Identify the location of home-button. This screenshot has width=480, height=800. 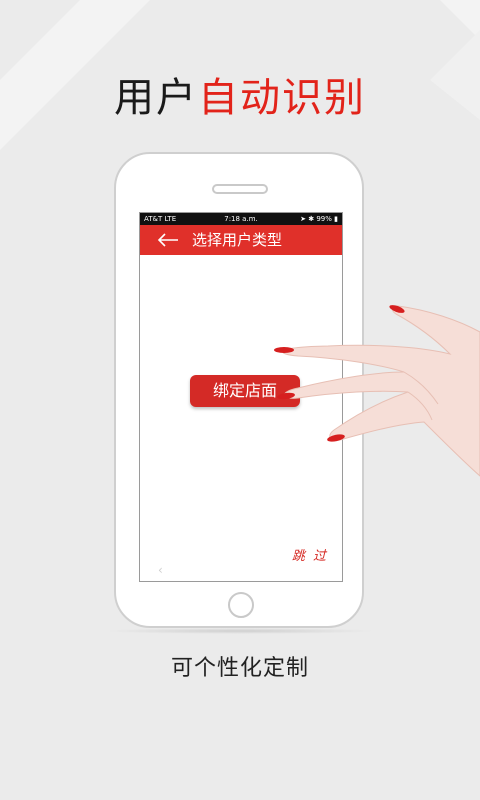
(241, 605).